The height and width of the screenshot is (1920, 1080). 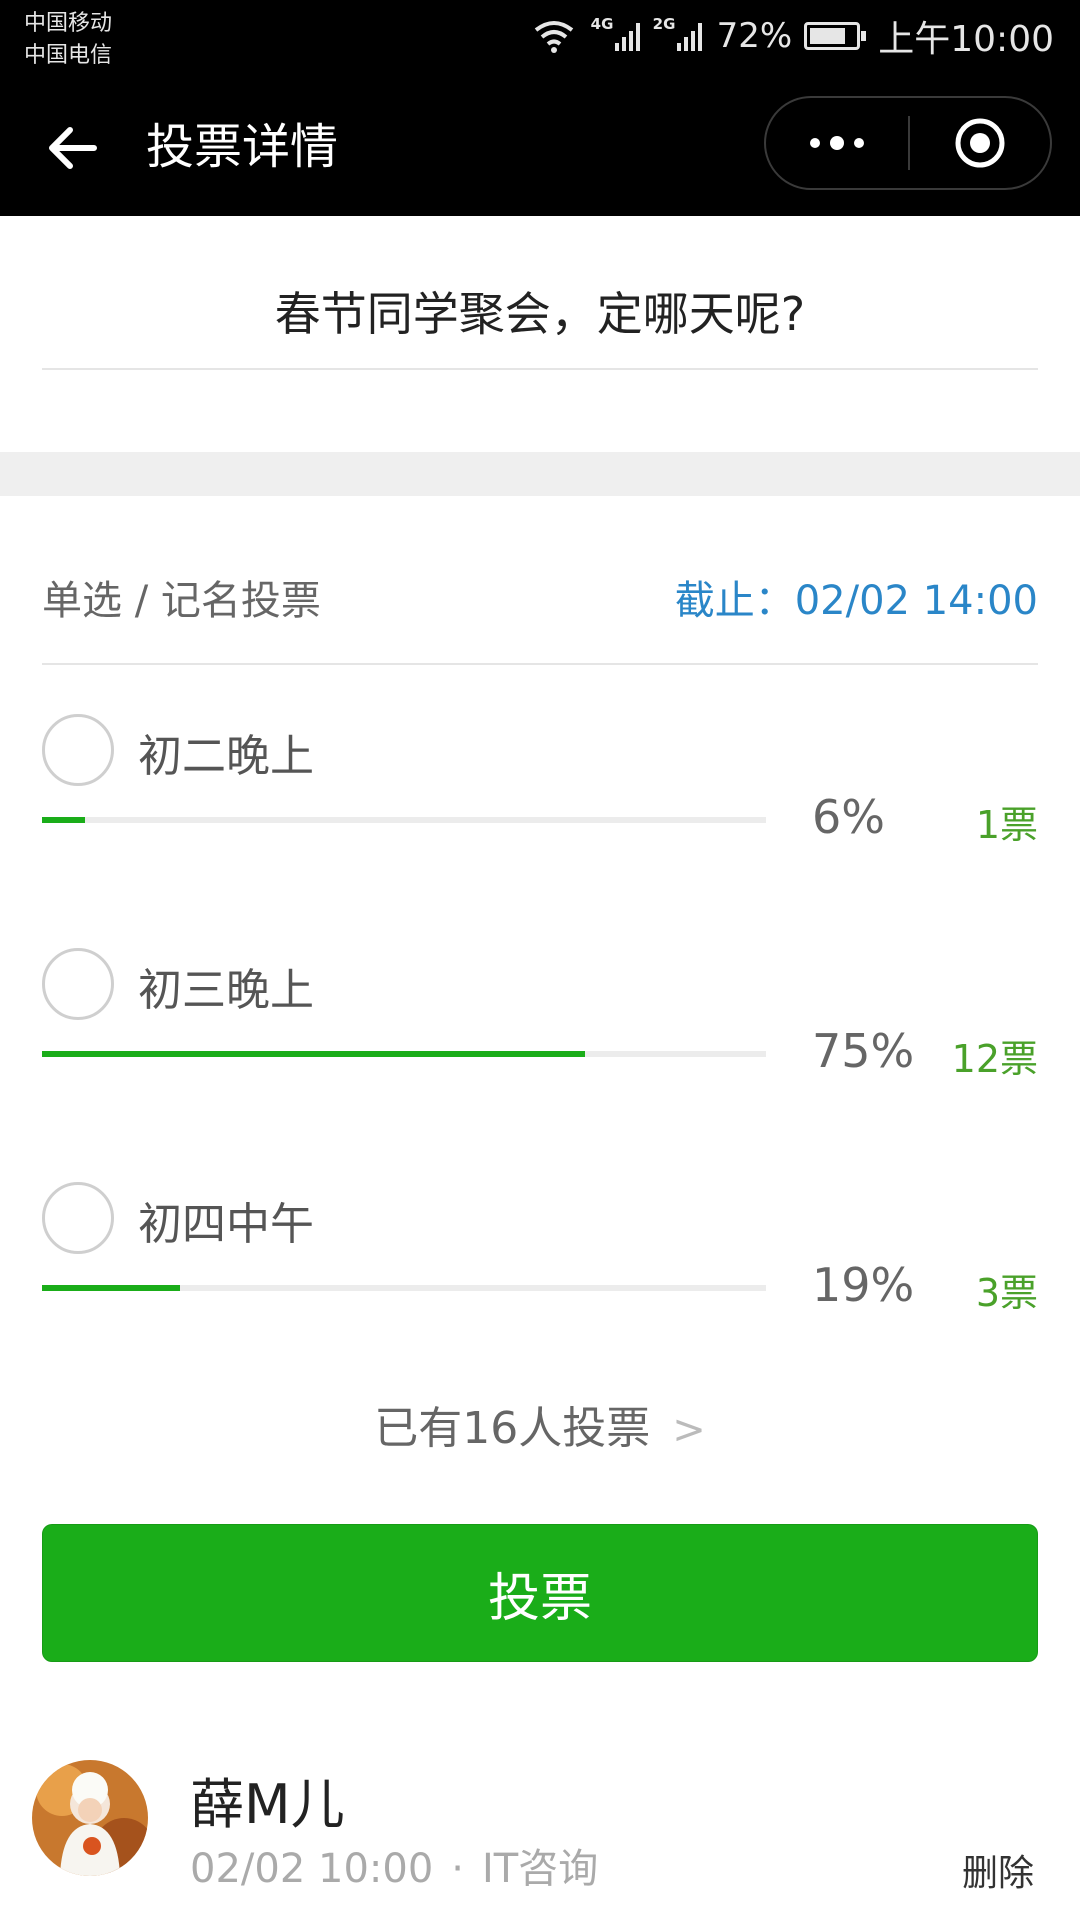 I want to click on option-count: 3票, so click(x=1006, y=1293).